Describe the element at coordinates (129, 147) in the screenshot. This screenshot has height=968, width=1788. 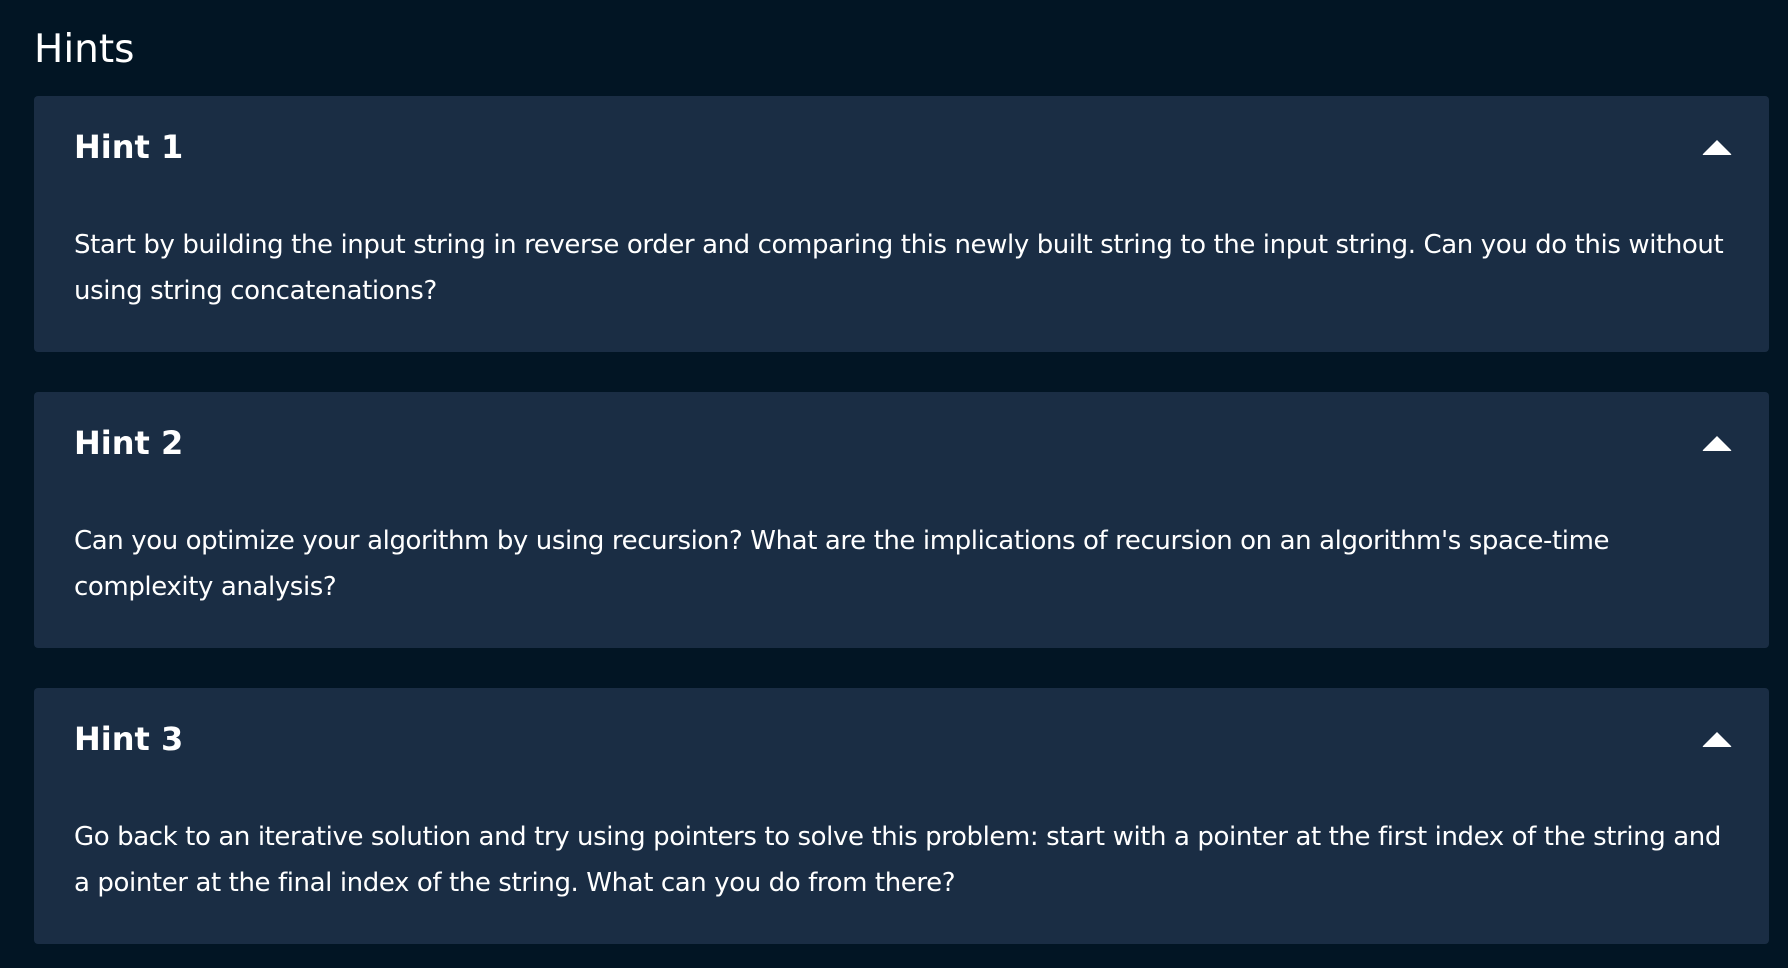
I see `hint-1-title: Hint 1` at that location.